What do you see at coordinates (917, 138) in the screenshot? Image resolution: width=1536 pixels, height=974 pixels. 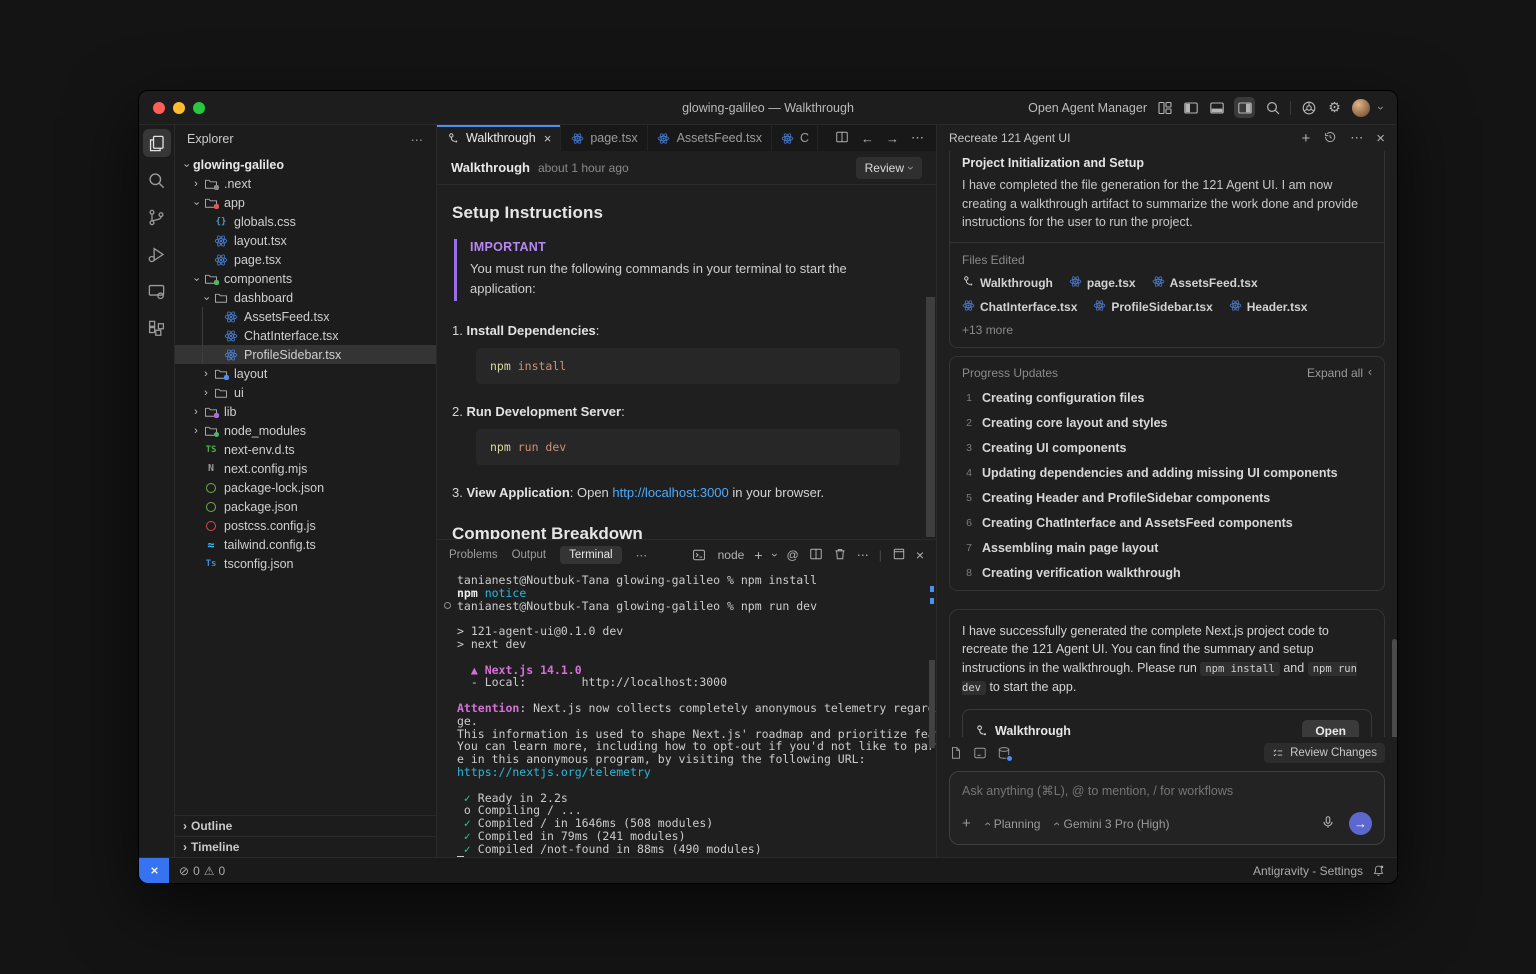 I see `editor-more-icon: ⋯` at bounding box center [917, 138].